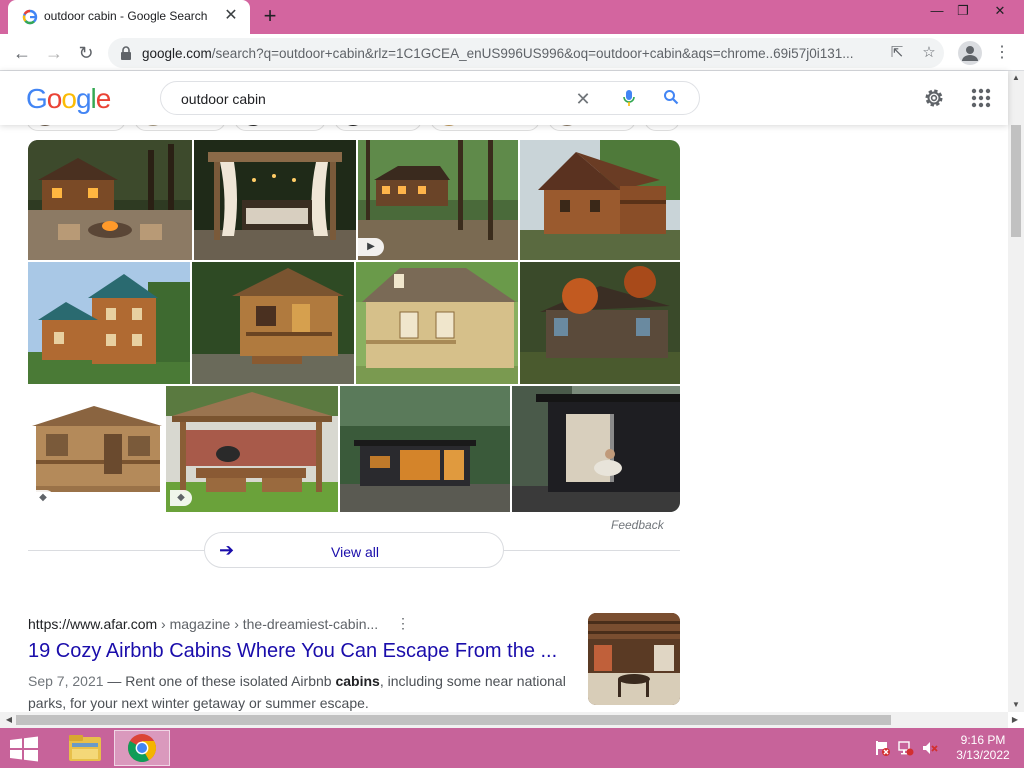  What do you see at coordinates (906, 748) in the screenshot?
I see `network-icon` at bounding box center [906, 748].